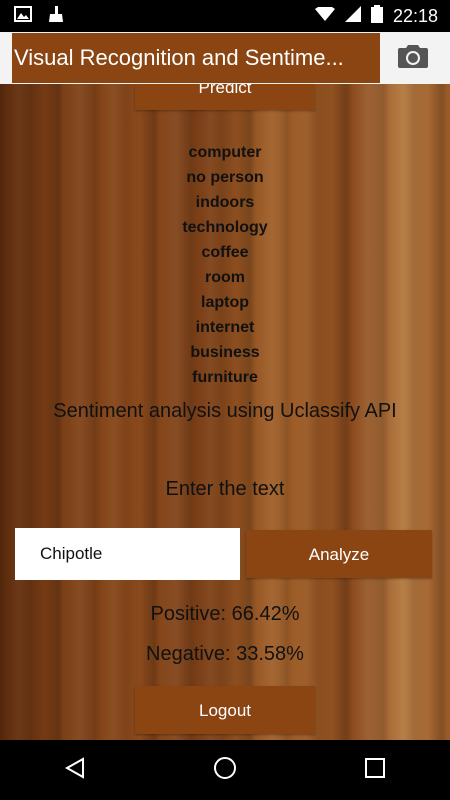 The height and width of the screenshot is (800, 450). I want to click on sentiment-heading: Sentiment analysis using Uclassify API, so click(225, 411).